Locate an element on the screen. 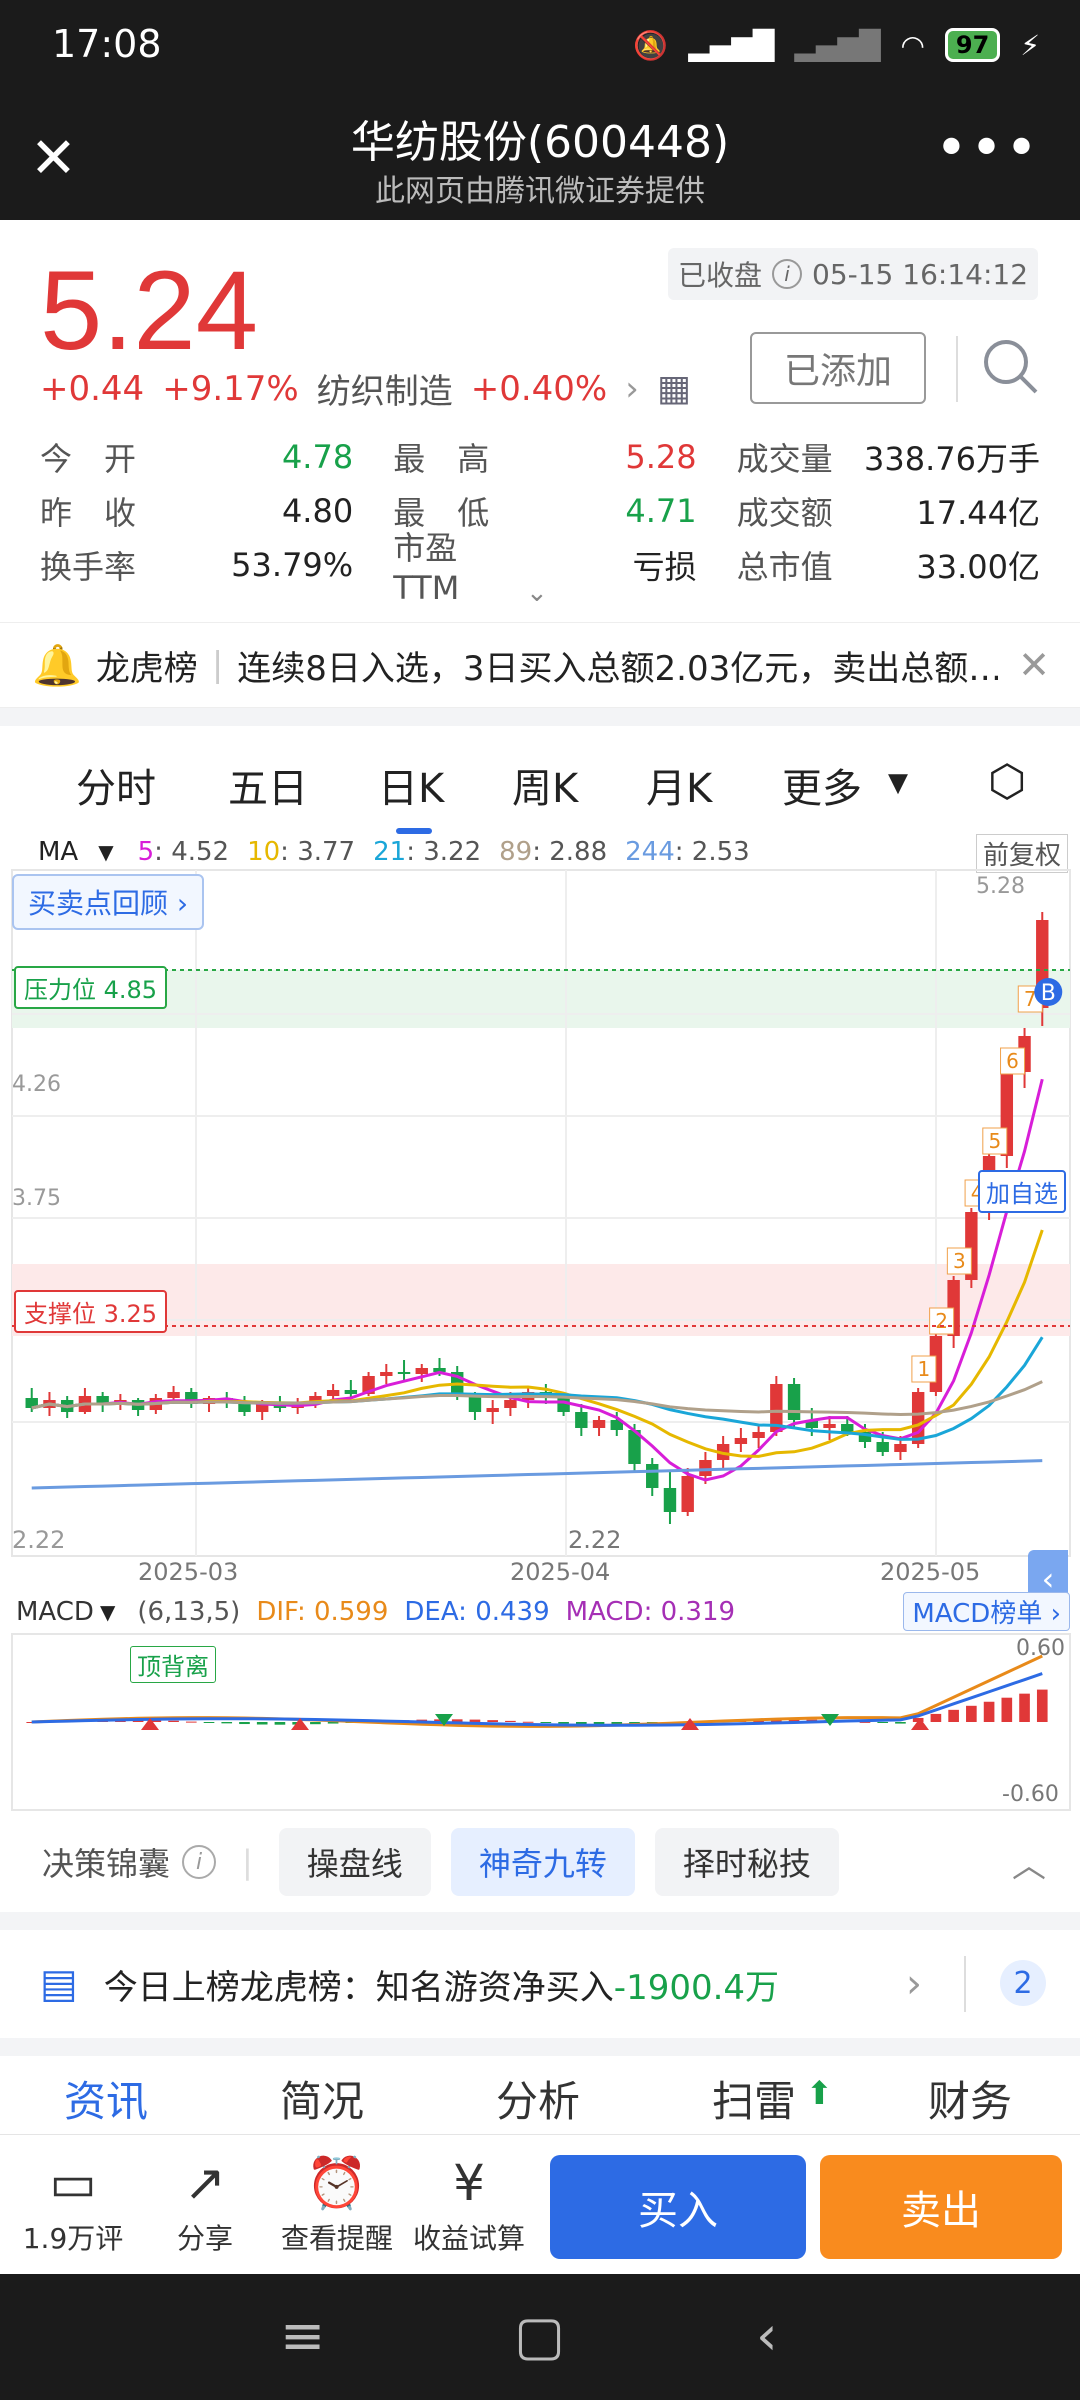  ma244-value: 2.53 is located at coordinates (720, 852).